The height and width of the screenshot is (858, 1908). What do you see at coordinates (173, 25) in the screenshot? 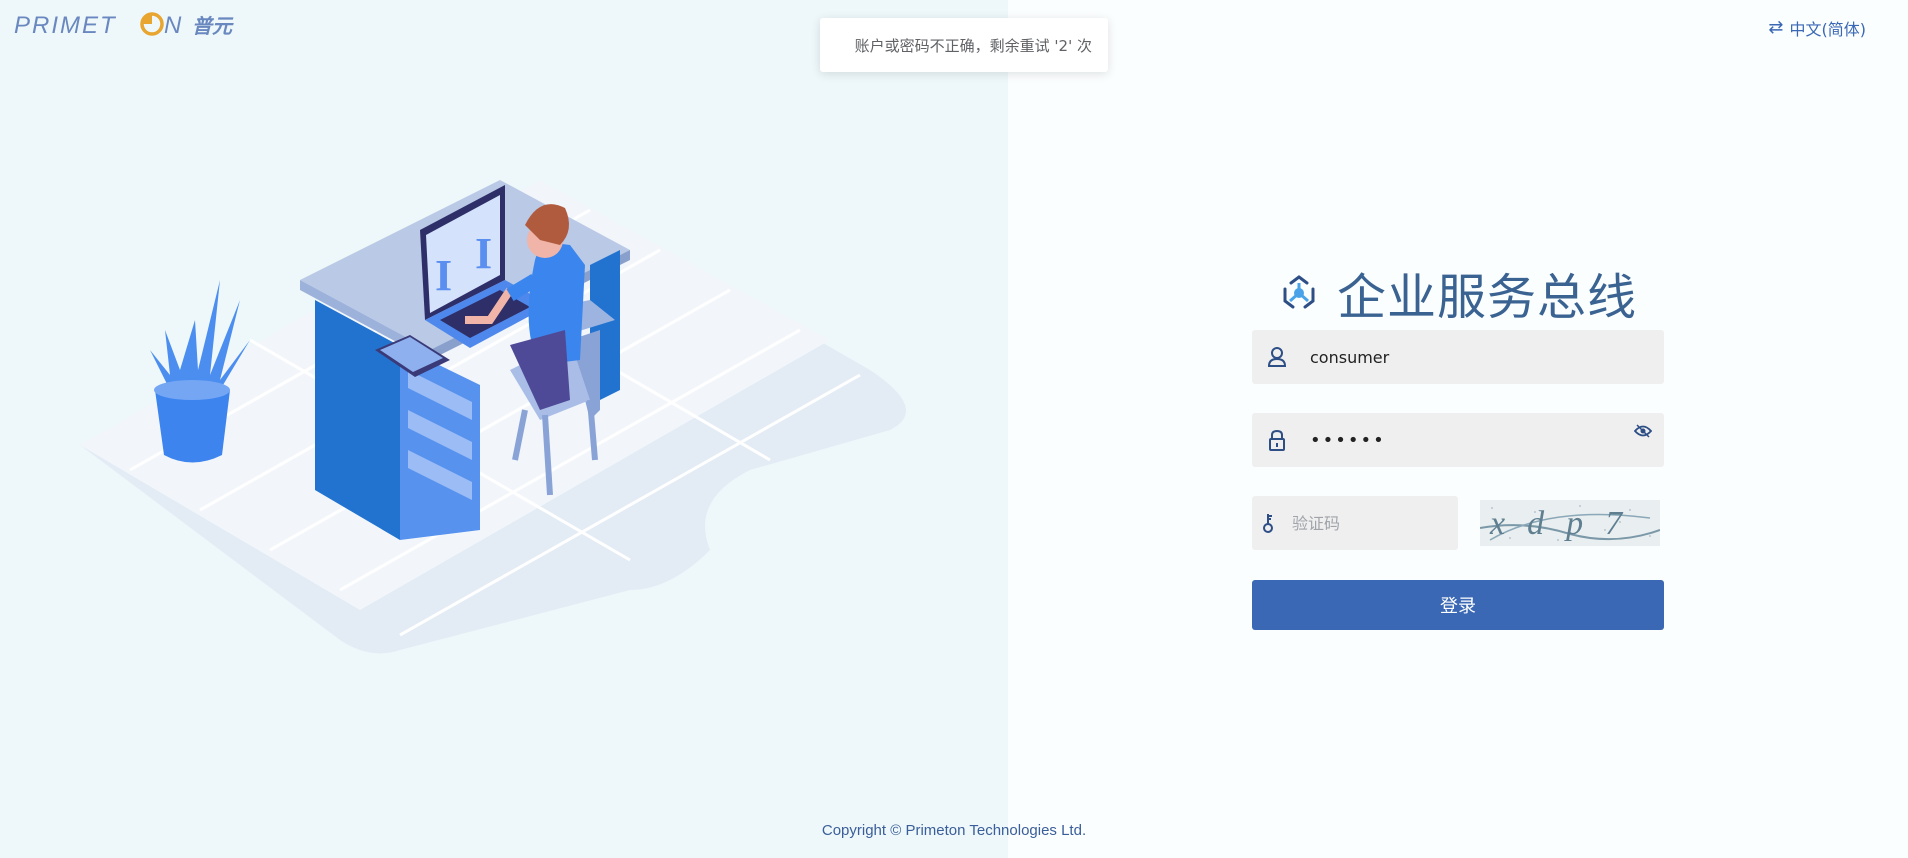
I see `svg-text: N` at bounding box center [173, 25].